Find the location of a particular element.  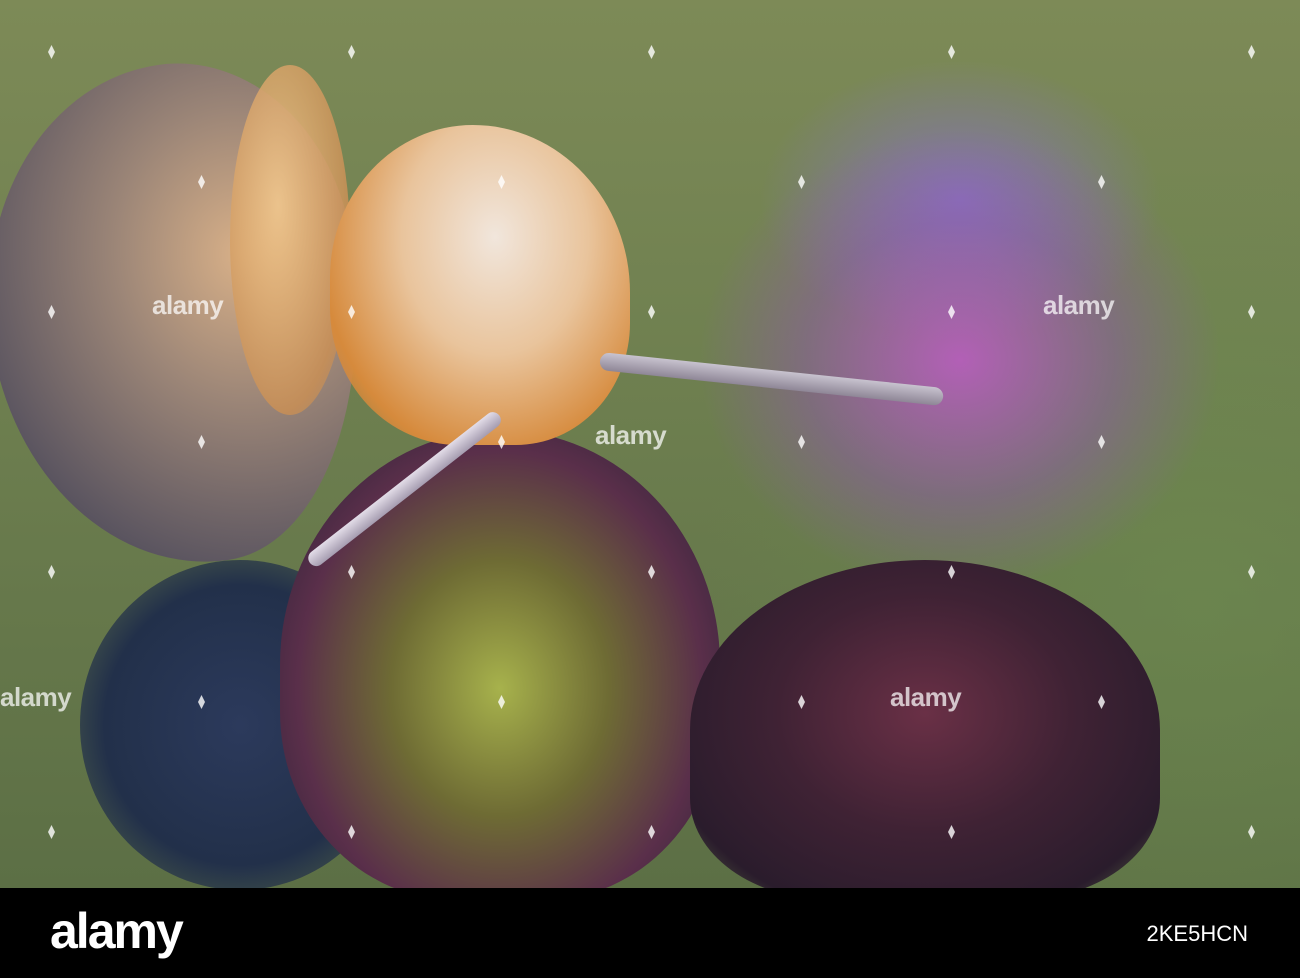

thistle-bud-right is located at coordinates (925, 724).